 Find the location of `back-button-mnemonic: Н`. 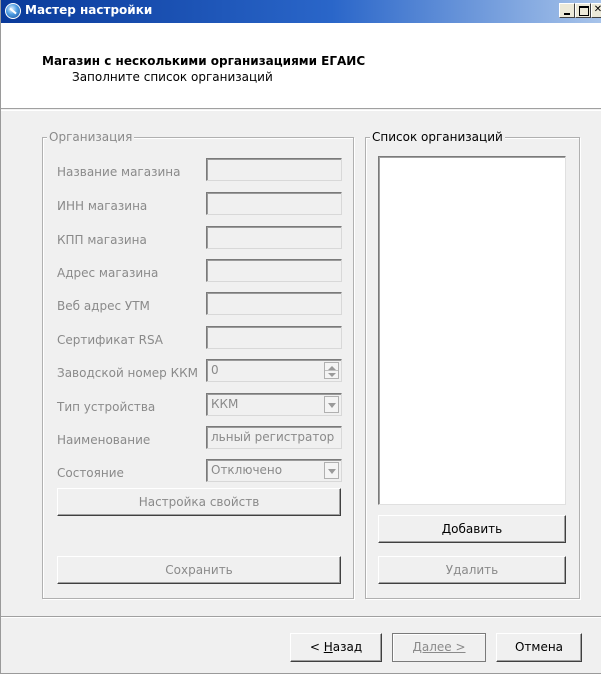

back-button-mnemonic: Н is located at coordinates (328, 647).